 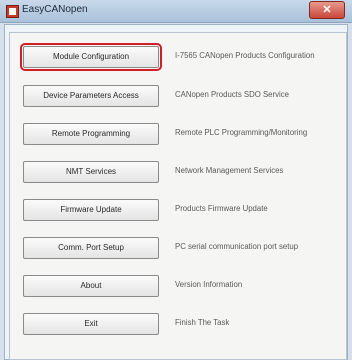 What do you see at coordinates (55, 9) in the screenshot?
I see `window-title: EasyCANopen` at bounding box center [55, 9].